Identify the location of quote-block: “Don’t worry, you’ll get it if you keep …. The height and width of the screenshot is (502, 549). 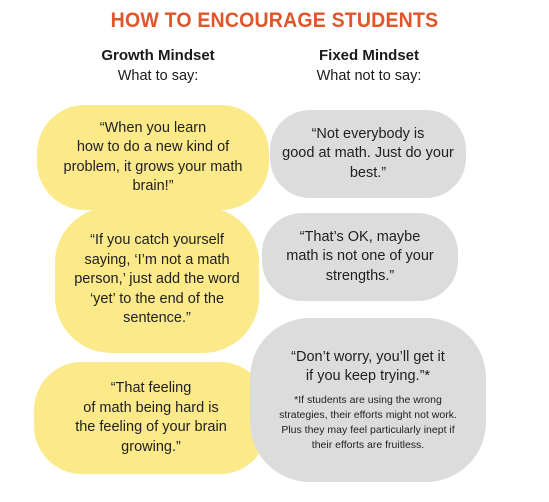
(368, 367).